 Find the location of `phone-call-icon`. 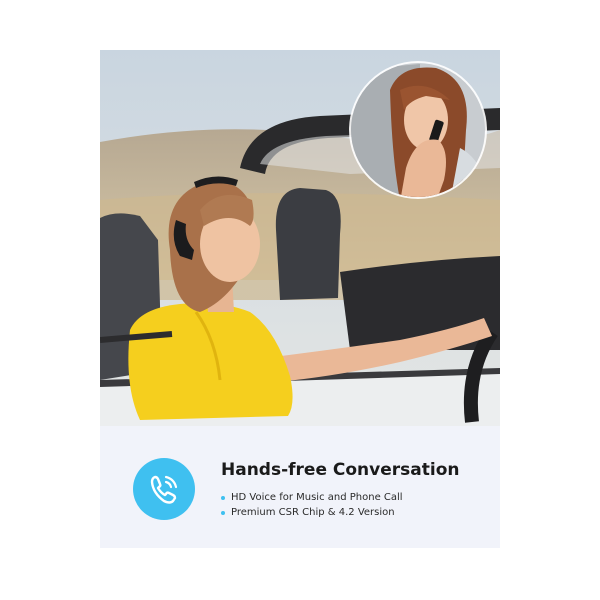

phone-call-icon is located at coordinates (164, 489).